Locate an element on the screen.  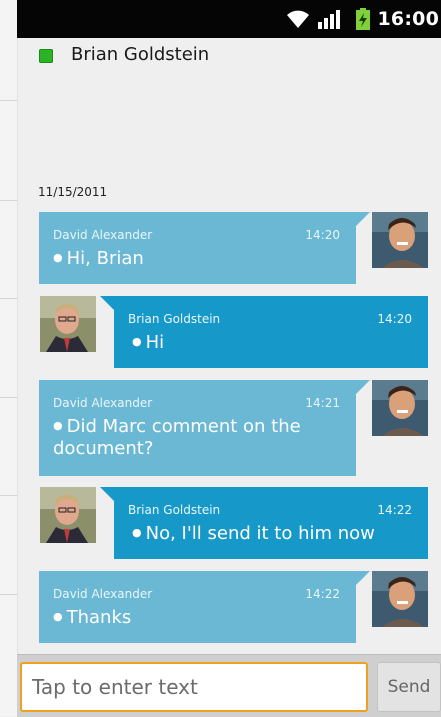
message-bubble-incoming: David Alexander 14:22 ● Thanks is located at coordinates (197, 607).